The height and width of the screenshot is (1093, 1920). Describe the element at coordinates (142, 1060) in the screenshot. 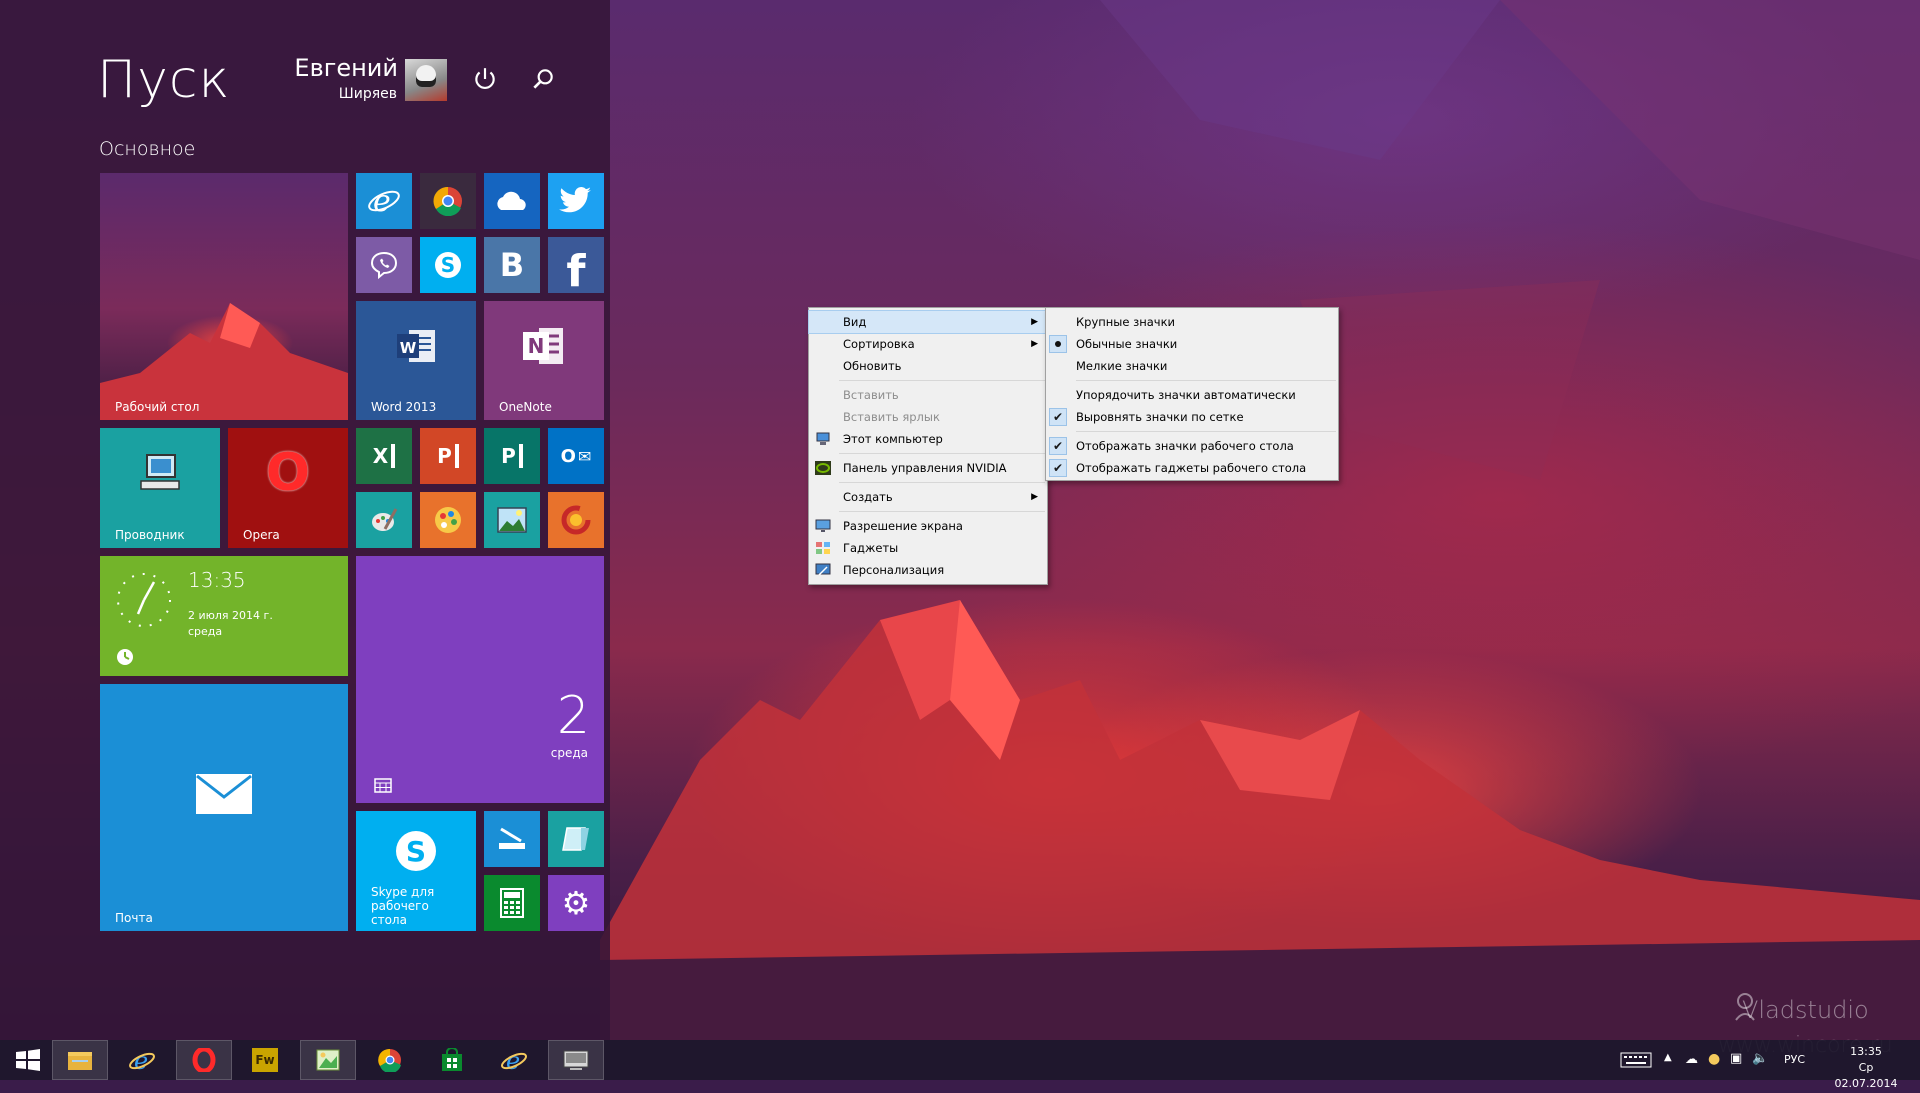

I see `taskbar-internet-explorer: e` at that location.